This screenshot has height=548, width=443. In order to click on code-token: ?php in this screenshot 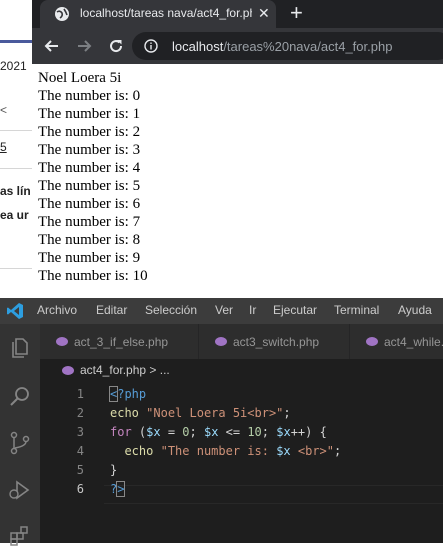, I will do `click(132, 394)`.